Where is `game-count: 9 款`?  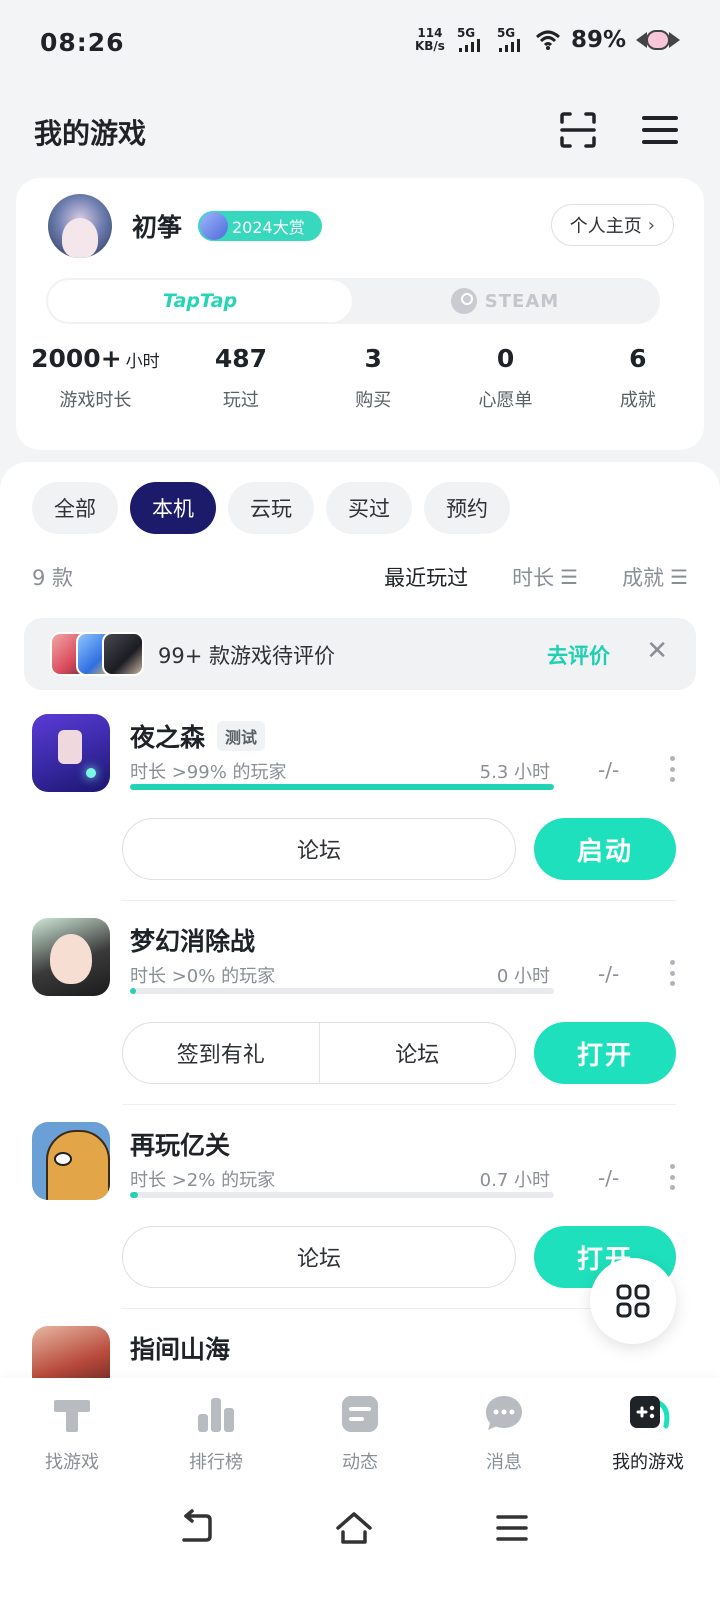
game-count: 9 款 is located at coordinates (53, 578).